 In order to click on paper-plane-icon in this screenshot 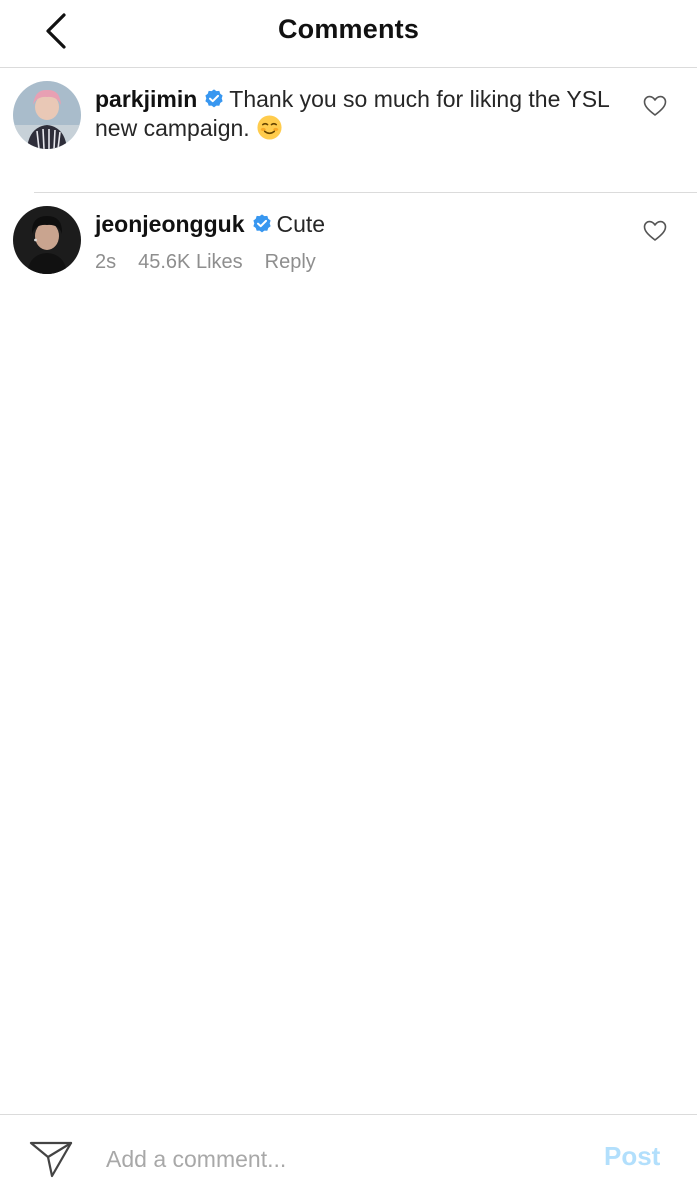, I will do `click(51, 1159)`.